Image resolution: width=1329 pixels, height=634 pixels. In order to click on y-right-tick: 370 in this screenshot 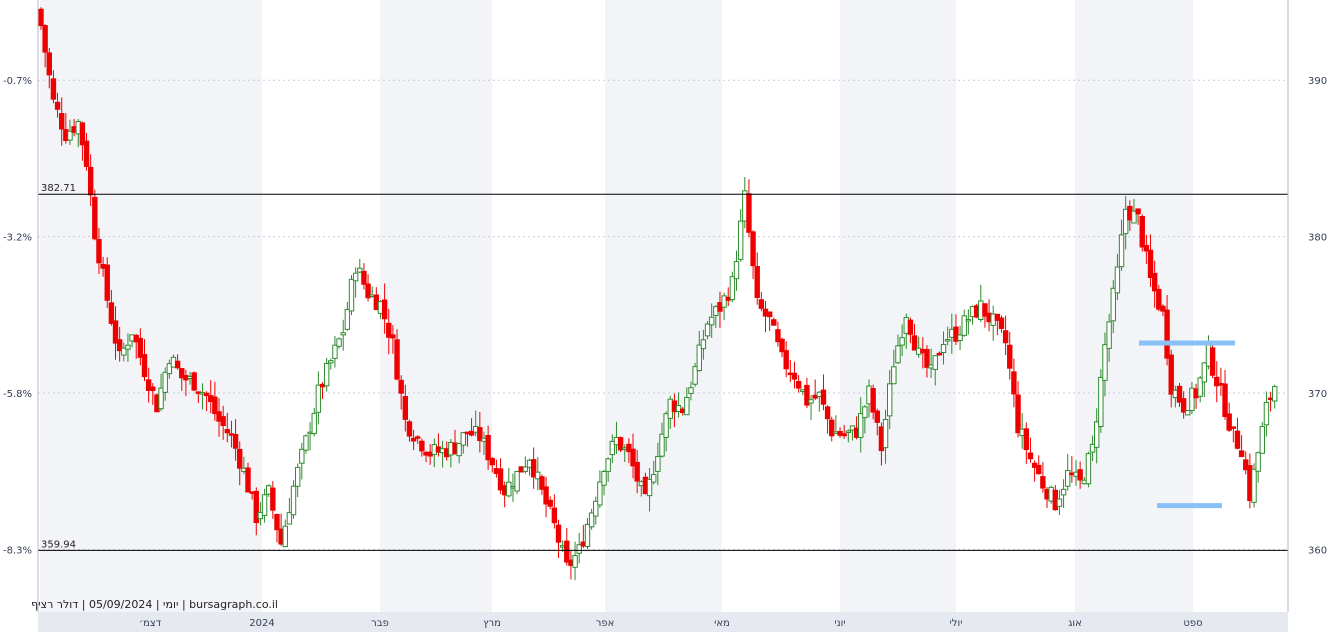, I will do `click(1317, 394)`.